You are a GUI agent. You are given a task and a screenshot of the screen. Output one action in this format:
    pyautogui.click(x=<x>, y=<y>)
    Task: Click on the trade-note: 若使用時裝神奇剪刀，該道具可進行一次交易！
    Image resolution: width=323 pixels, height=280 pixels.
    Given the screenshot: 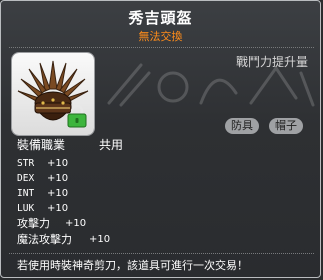 What is the action you would take?
    pyautogui.click(x=132, y=265)
    